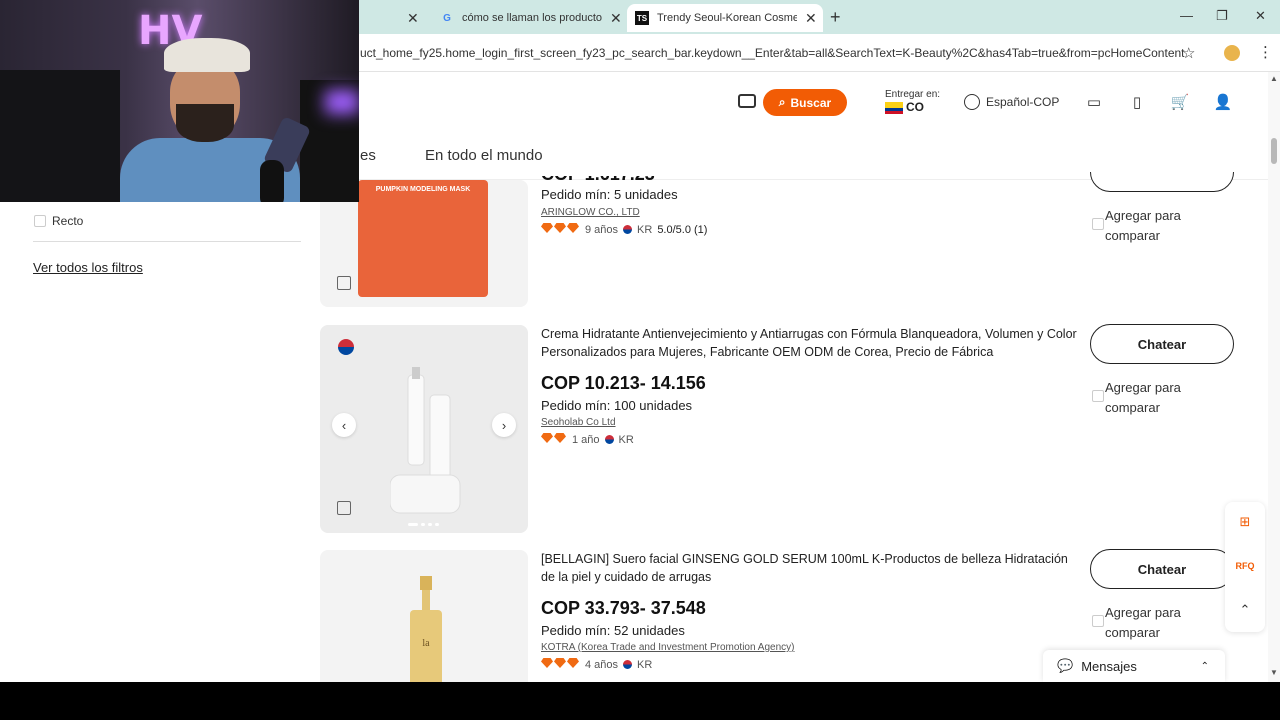  Describe the element at coordinates (602, 664) in the screenshot. I see `supplier-years: 4 años` at that location.